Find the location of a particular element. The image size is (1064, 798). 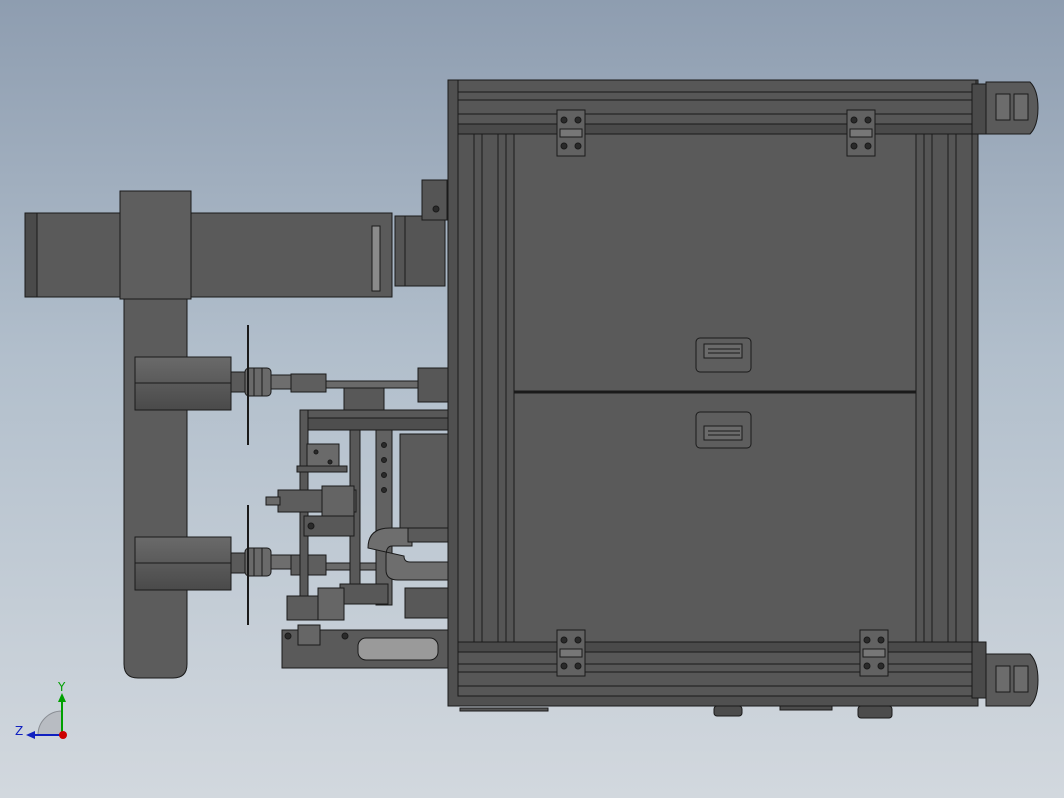

hinge-top-left is located at coordinates (571, 133).